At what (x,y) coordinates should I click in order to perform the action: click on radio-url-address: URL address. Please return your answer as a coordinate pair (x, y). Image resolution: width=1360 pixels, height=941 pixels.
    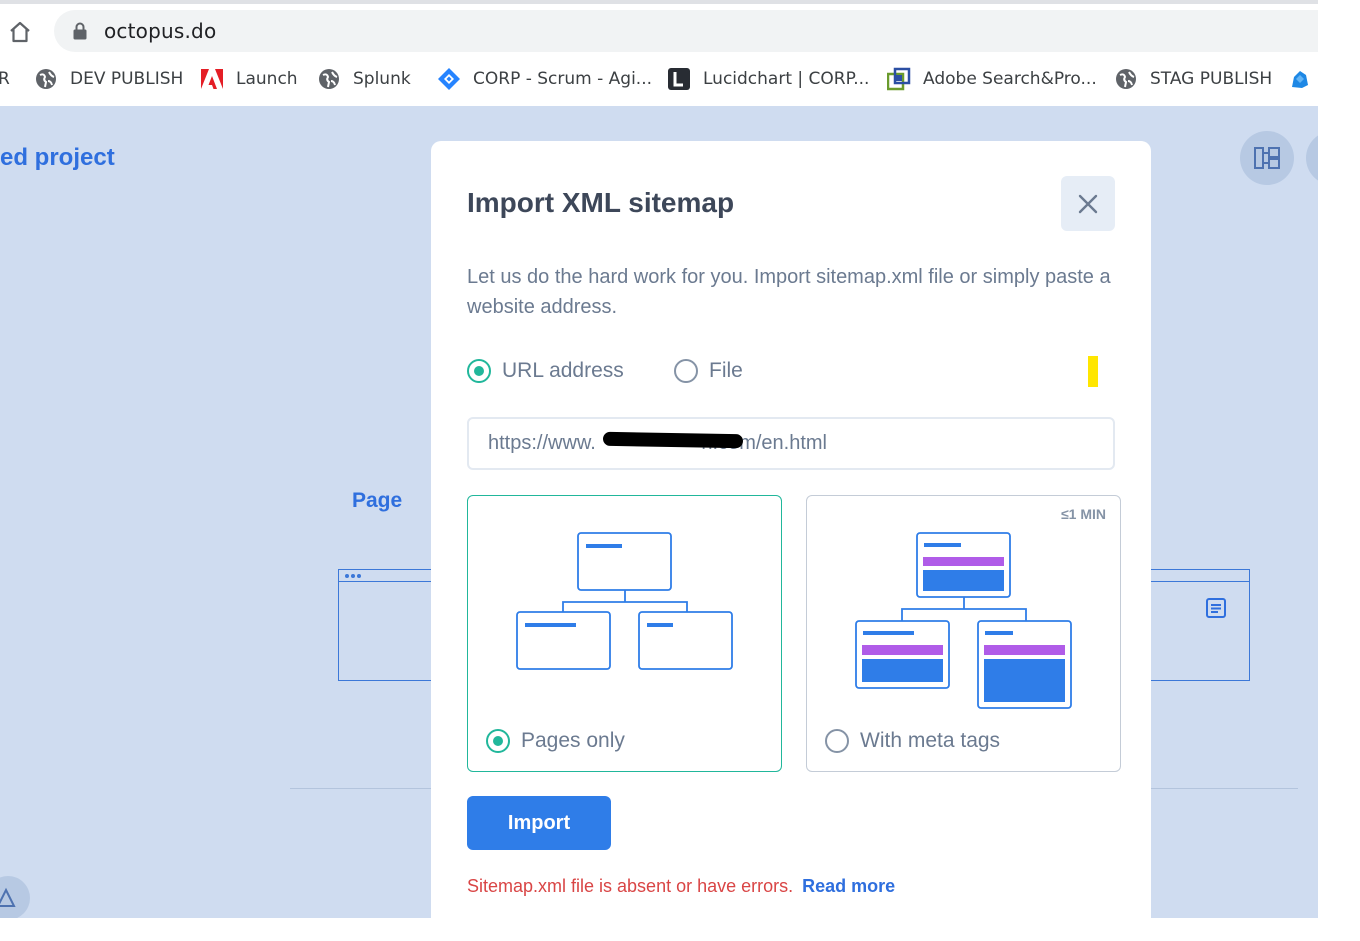
    Looking at the image, I should click on (545, 371).